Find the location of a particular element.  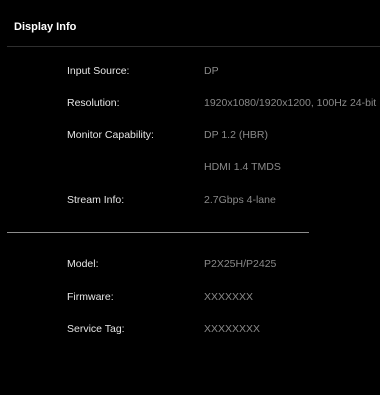

monitor-capability-value-2: HDMI 1.4 TMDS is located at coordinates (242, 167).